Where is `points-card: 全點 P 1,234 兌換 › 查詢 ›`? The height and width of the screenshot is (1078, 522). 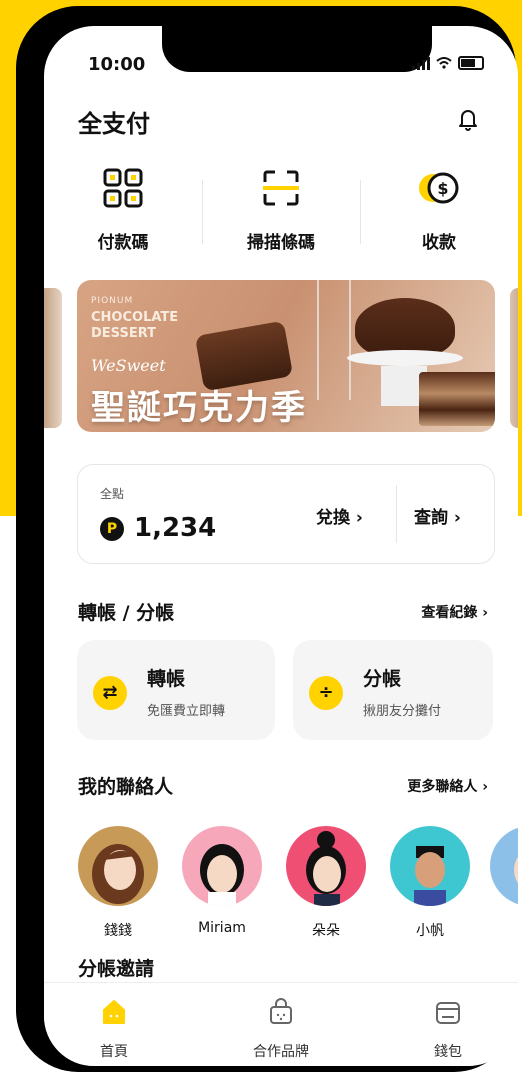
points-card: 全點 P 1,234 兌換 › 查詢 › is located at coordinates (286, 514).